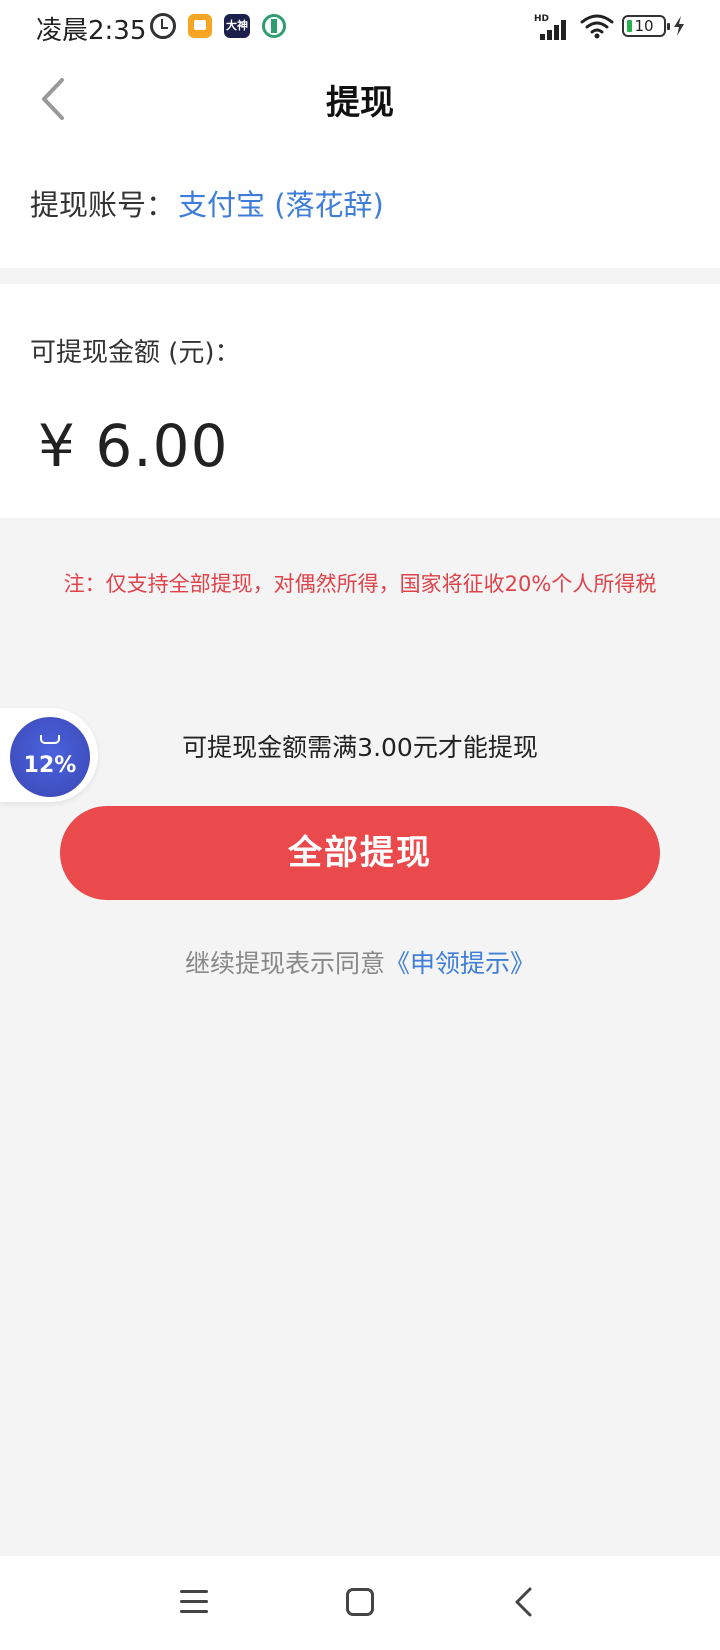 This screenshot has height=1650, width=720. I want to click on app-icon: 大神, so click(237, 26).